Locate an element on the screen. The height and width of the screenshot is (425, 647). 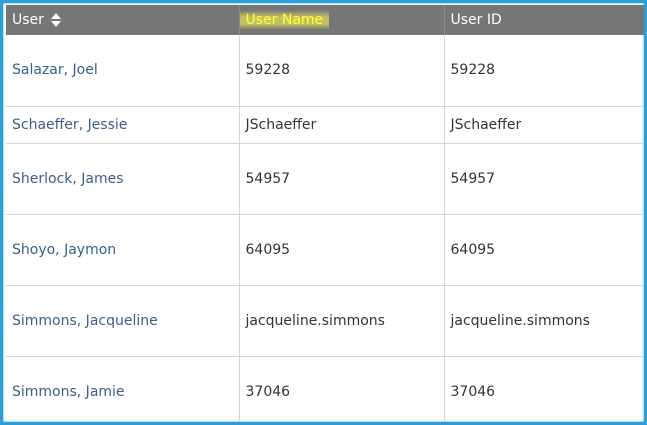
column-header-user-id: User ID is located at coordinates (544, 20).